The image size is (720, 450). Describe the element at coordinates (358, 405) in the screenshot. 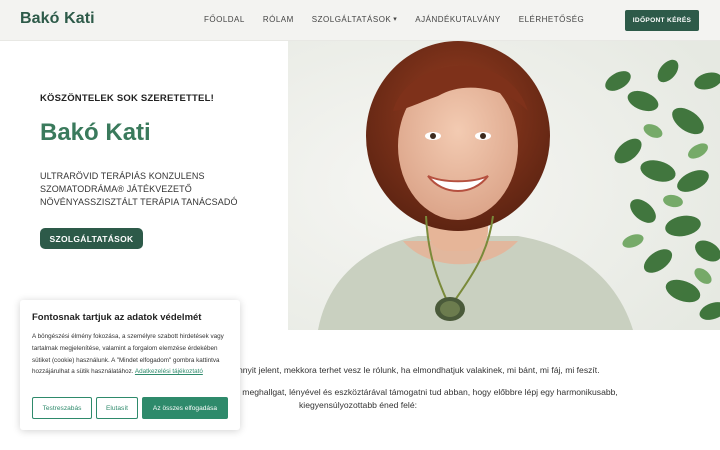

I see `intro-text-line: kiegyensúlyozottabb éned felé:` at that location.